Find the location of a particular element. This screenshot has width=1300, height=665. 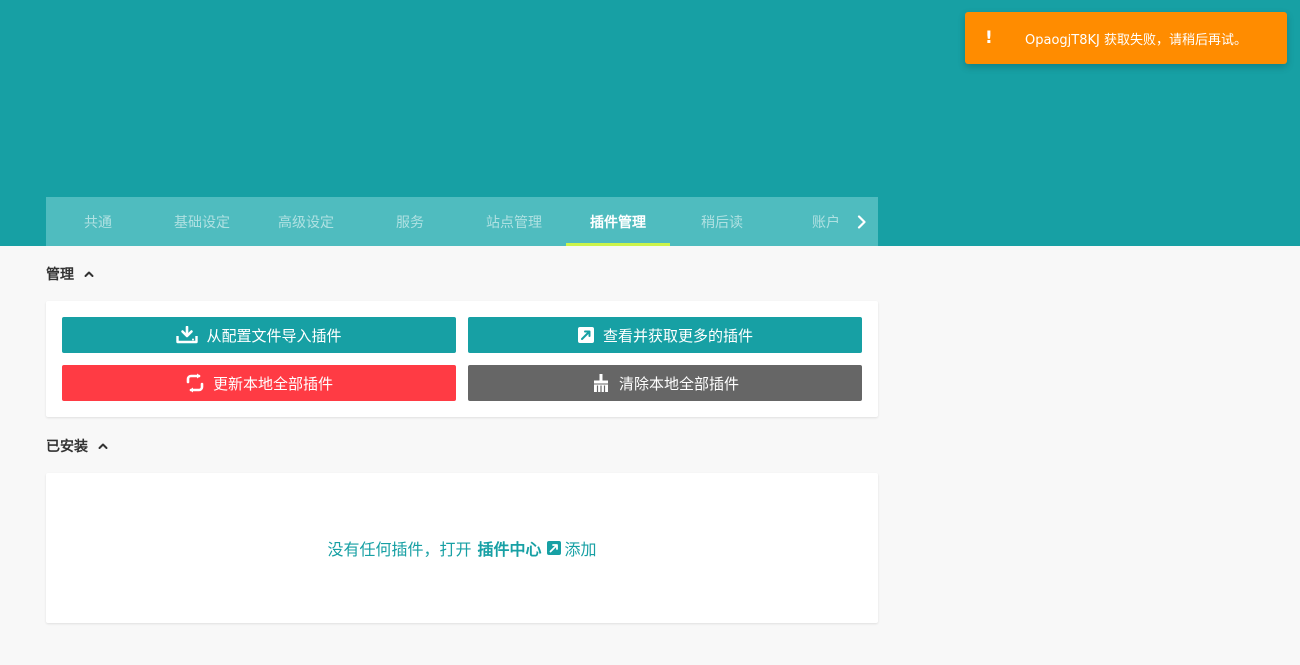

toast-message: OpaogjT8KJ 获取失败，请稍后再试。 is located at coordinates (1136, 40).